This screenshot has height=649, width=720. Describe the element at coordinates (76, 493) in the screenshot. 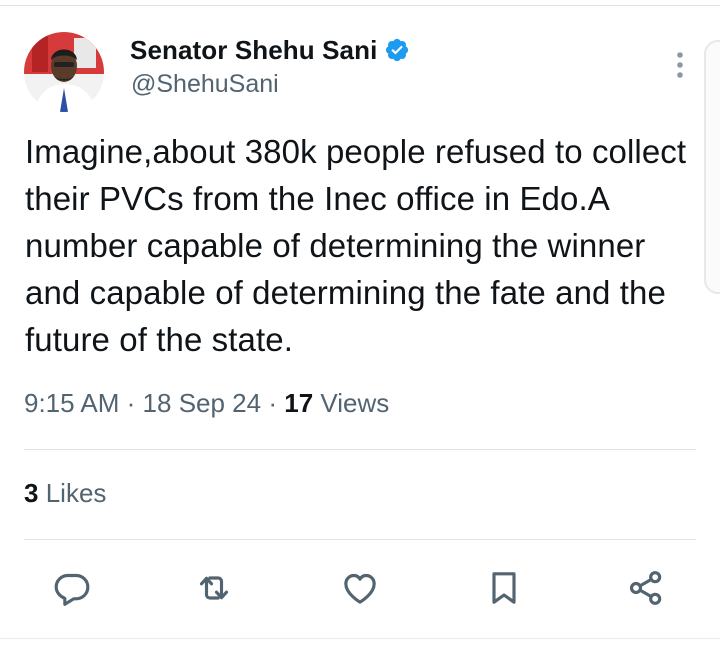

I see `likes-label: Likes` at that location.